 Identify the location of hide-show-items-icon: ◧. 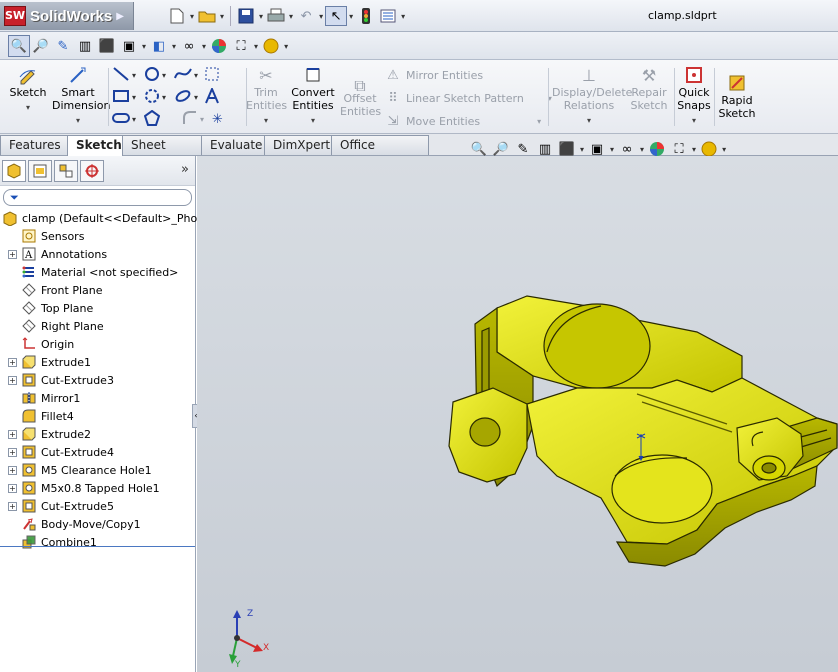
(159, 46).